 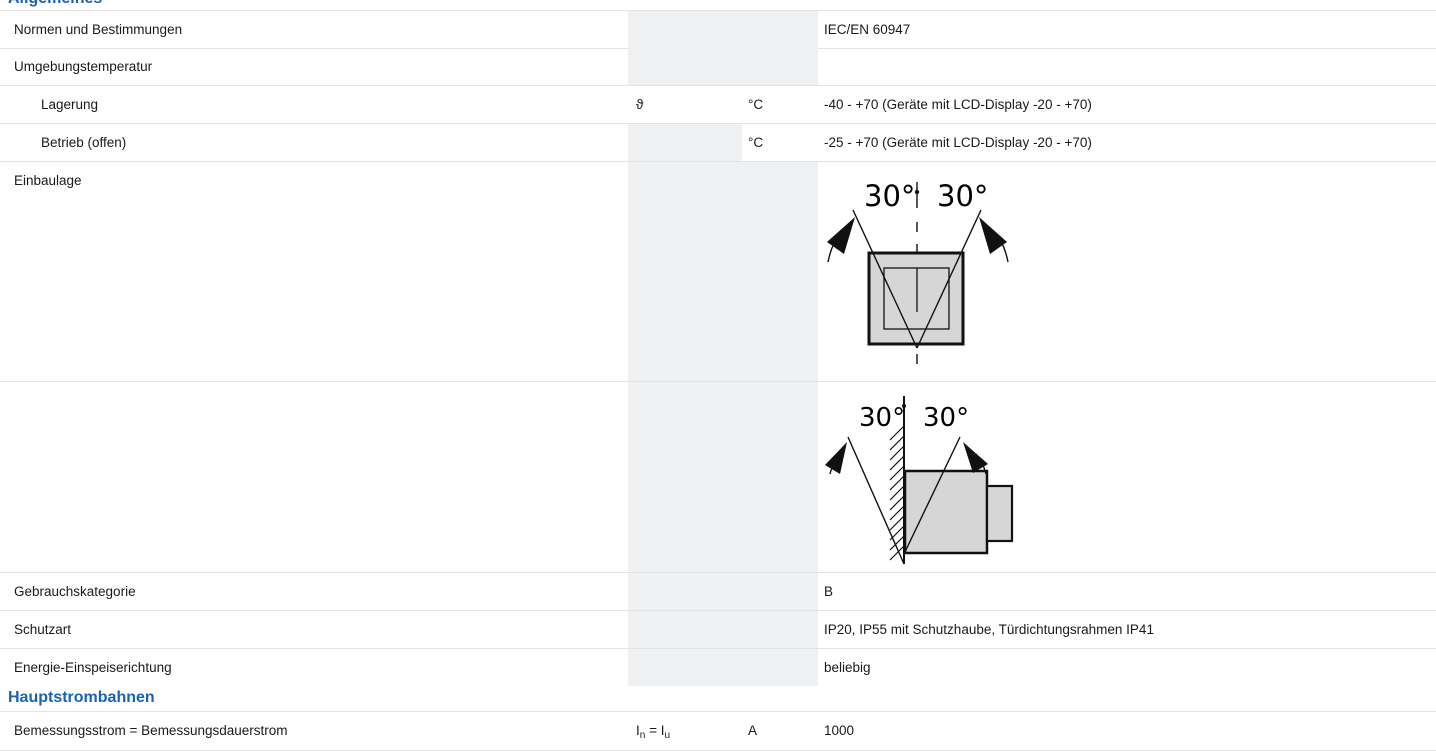 I want to click on row-label: Lagerung, so click(x=70, y=104).